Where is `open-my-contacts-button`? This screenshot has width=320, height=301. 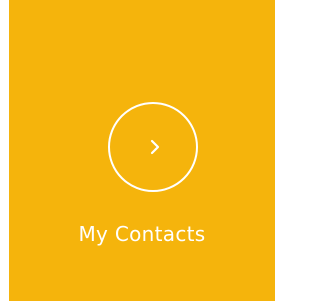
open-my-contacts-button is located at coordinates (153, 147).